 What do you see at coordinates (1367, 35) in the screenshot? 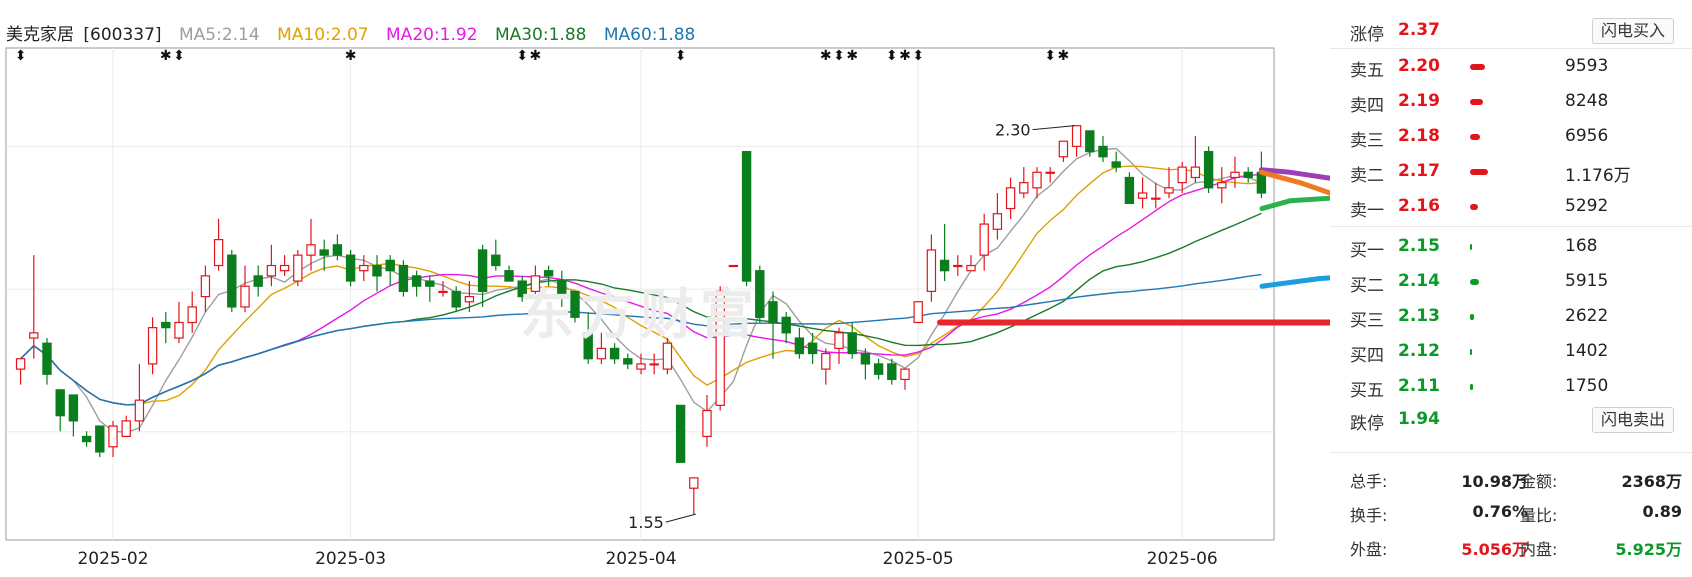
I see `limit-up-label: 涨停` at bounding box center [1367, 35].